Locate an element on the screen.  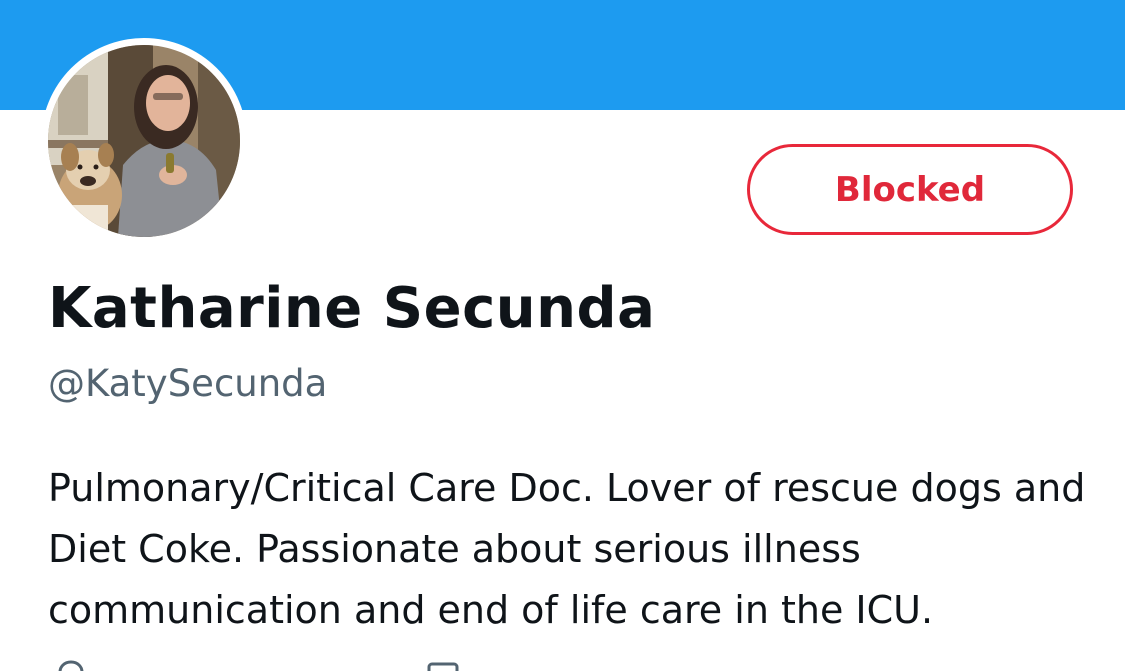
display-name: Katharine Secunda is located at coordinates (352, 308).